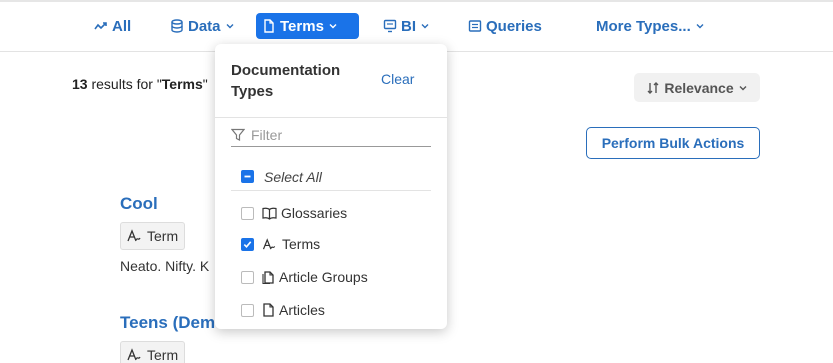 Image resolution: width=833 pixels, height=363 pixels. Describe the element at coordinates (302, 310) in the screenshot. I see `option-label: Articles` at that location.